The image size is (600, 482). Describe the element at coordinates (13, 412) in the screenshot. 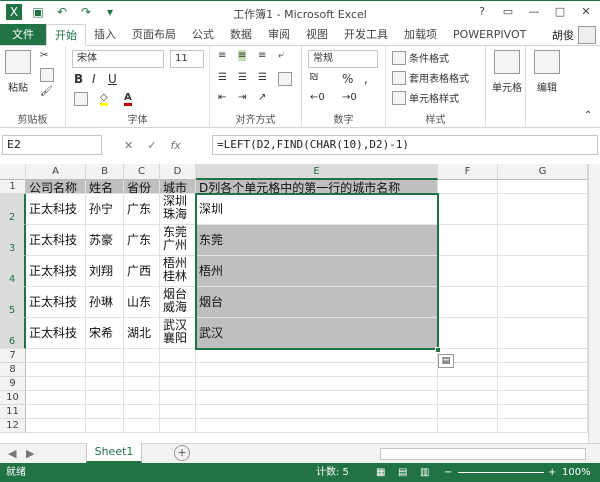

I see `row-header-11: 11` at that location.